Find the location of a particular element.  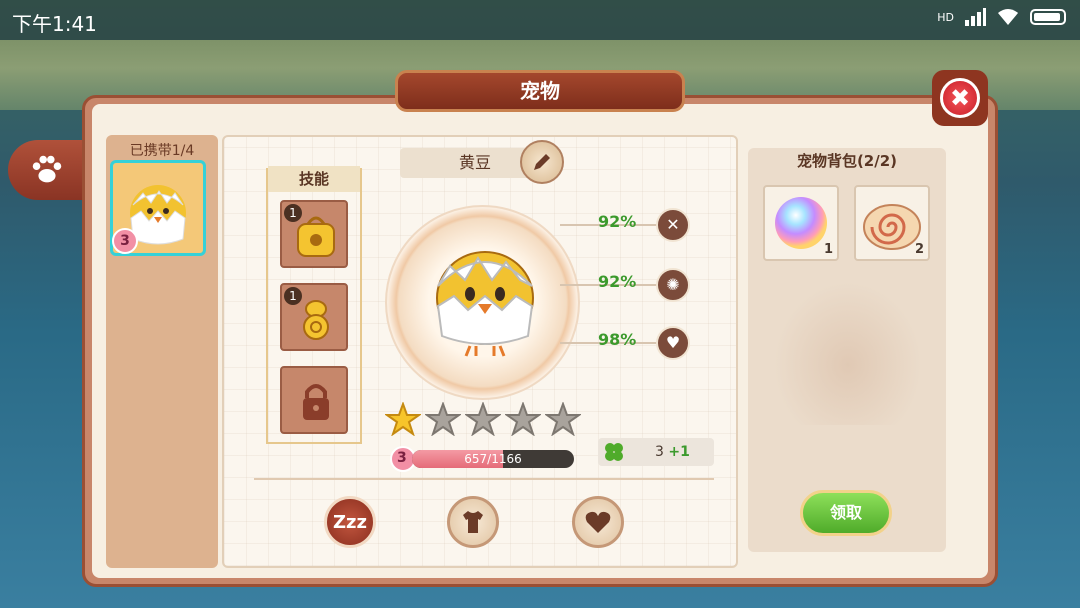

wifi-icon is located at coordinates (1008, 17).